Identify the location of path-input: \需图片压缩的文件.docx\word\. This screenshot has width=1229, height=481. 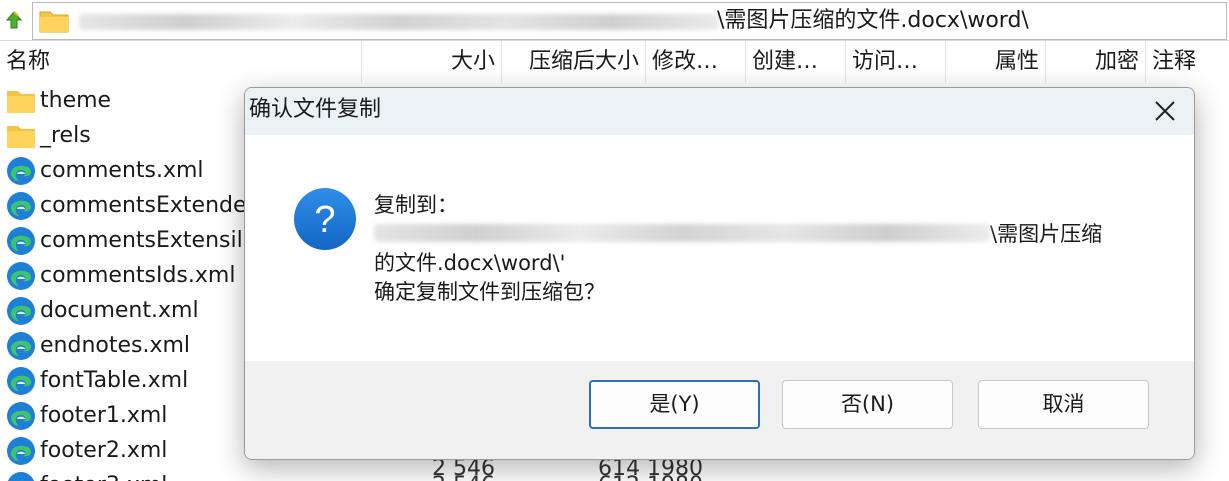
(629, 21).